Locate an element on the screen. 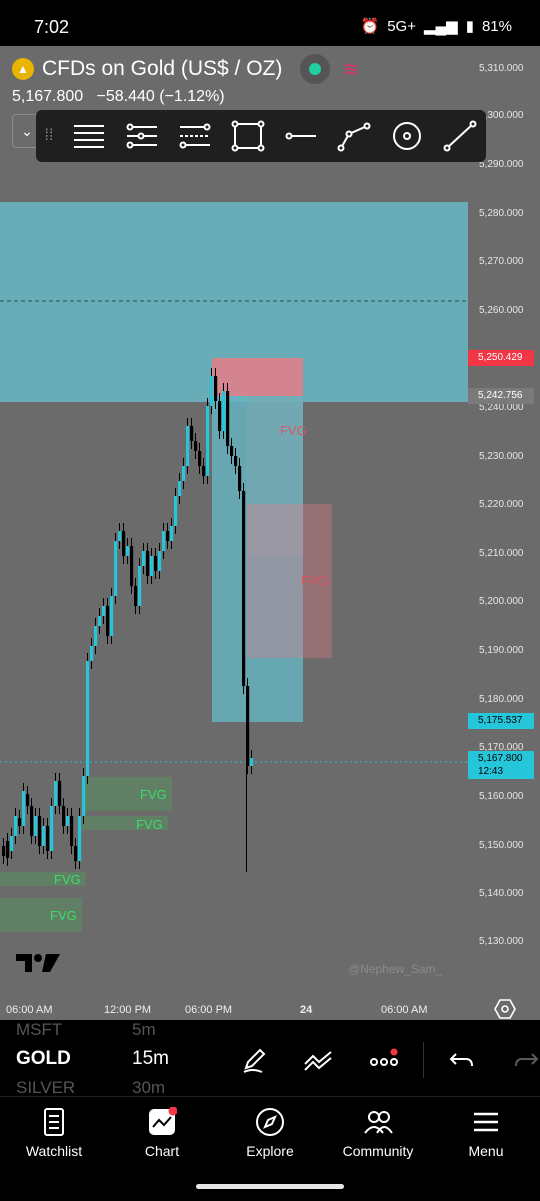  prev-symbol: MSFT is located at coordinates (39, 1030).